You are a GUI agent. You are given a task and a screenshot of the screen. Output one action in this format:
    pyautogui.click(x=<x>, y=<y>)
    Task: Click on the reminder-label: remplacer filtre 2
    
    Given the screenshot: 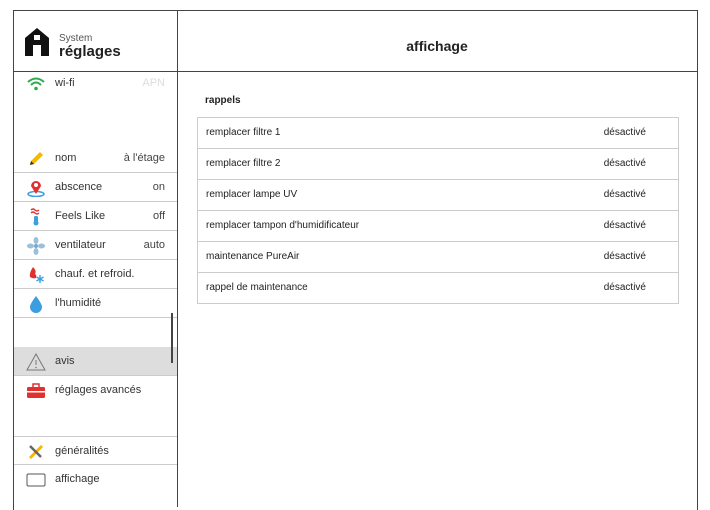 What is the action you would take?
    pyautogui.click(x=243, y=163)
    